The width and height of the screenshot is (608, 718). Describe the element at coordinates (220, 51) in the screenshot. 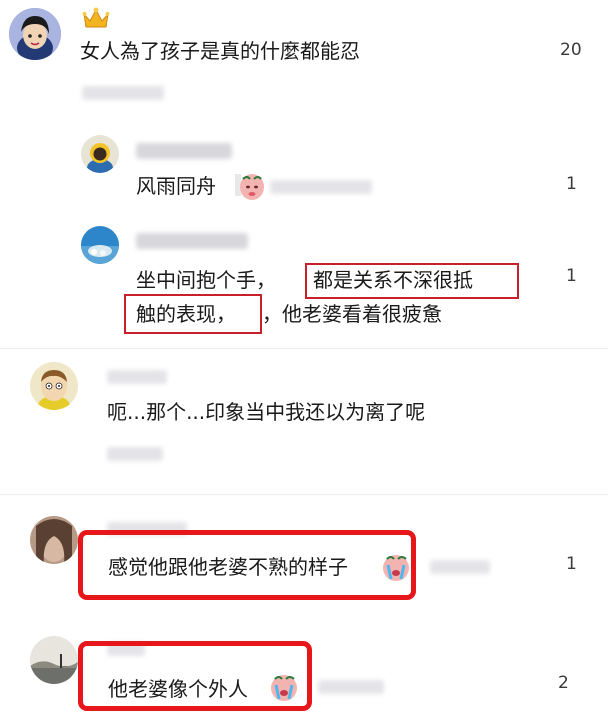

I see `comment-text: 女人為了孩子是真的什麼都能忍` at that location.